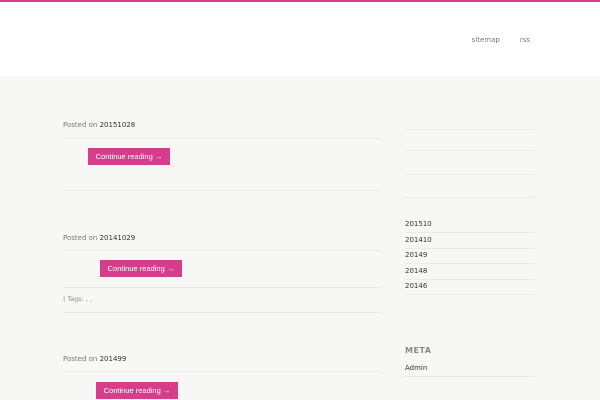 The image size is (600, 400). Describe the element at coordinates (118, 125) in the screenshot. I see `post-date-link: 20151028` at that location.